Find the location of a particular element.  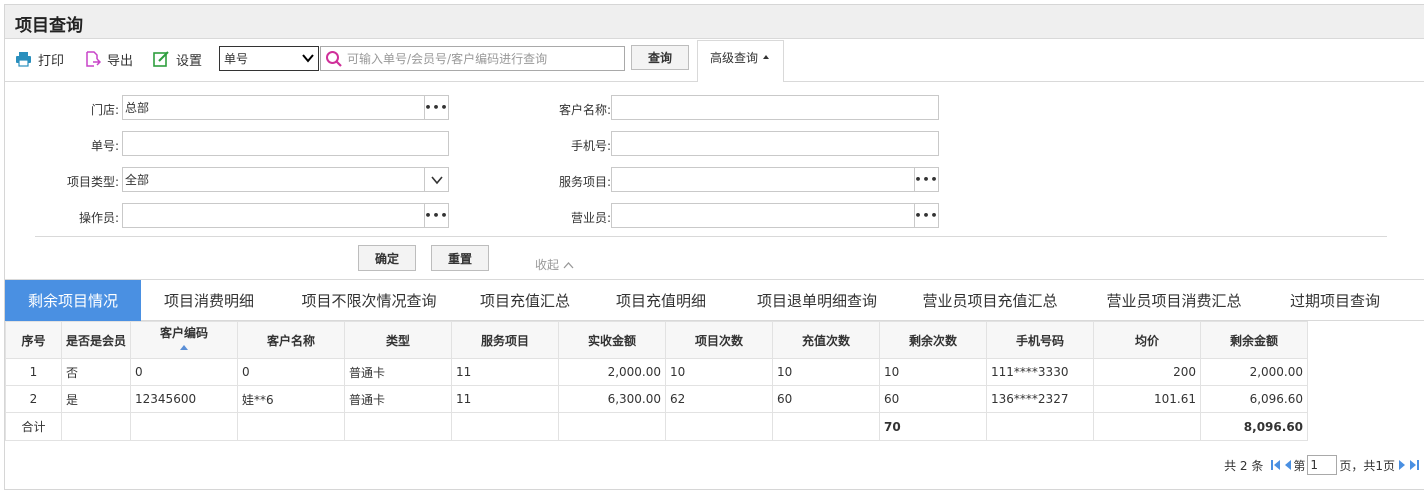

search-input: 可输入单号/会员号/客户编码进行查询 is located at coordinates (472, 58).